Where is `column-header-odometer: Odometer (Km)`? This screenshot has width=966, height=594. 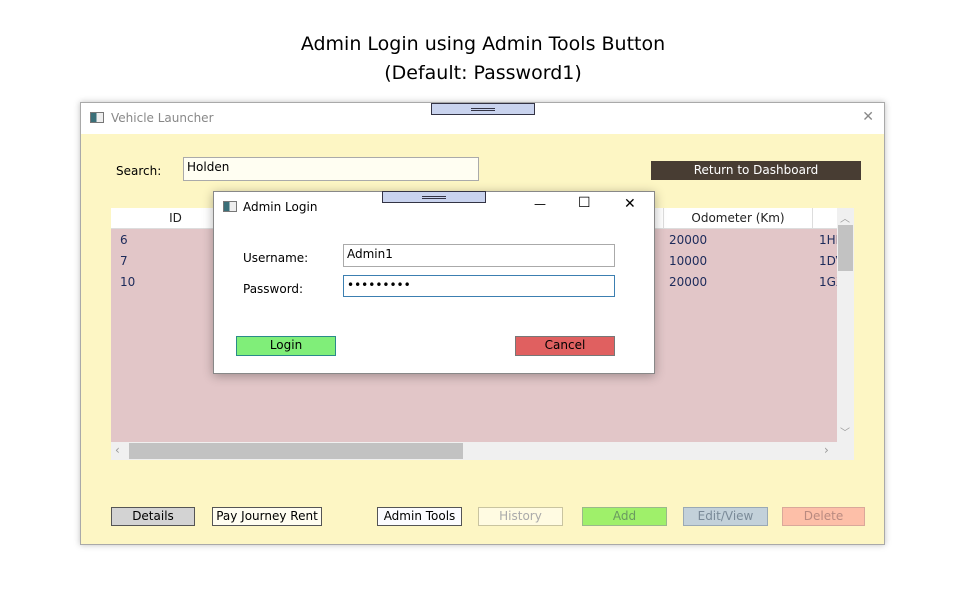
column-header-odometer: Odometer (Km) is located at coordinates (738, 218).